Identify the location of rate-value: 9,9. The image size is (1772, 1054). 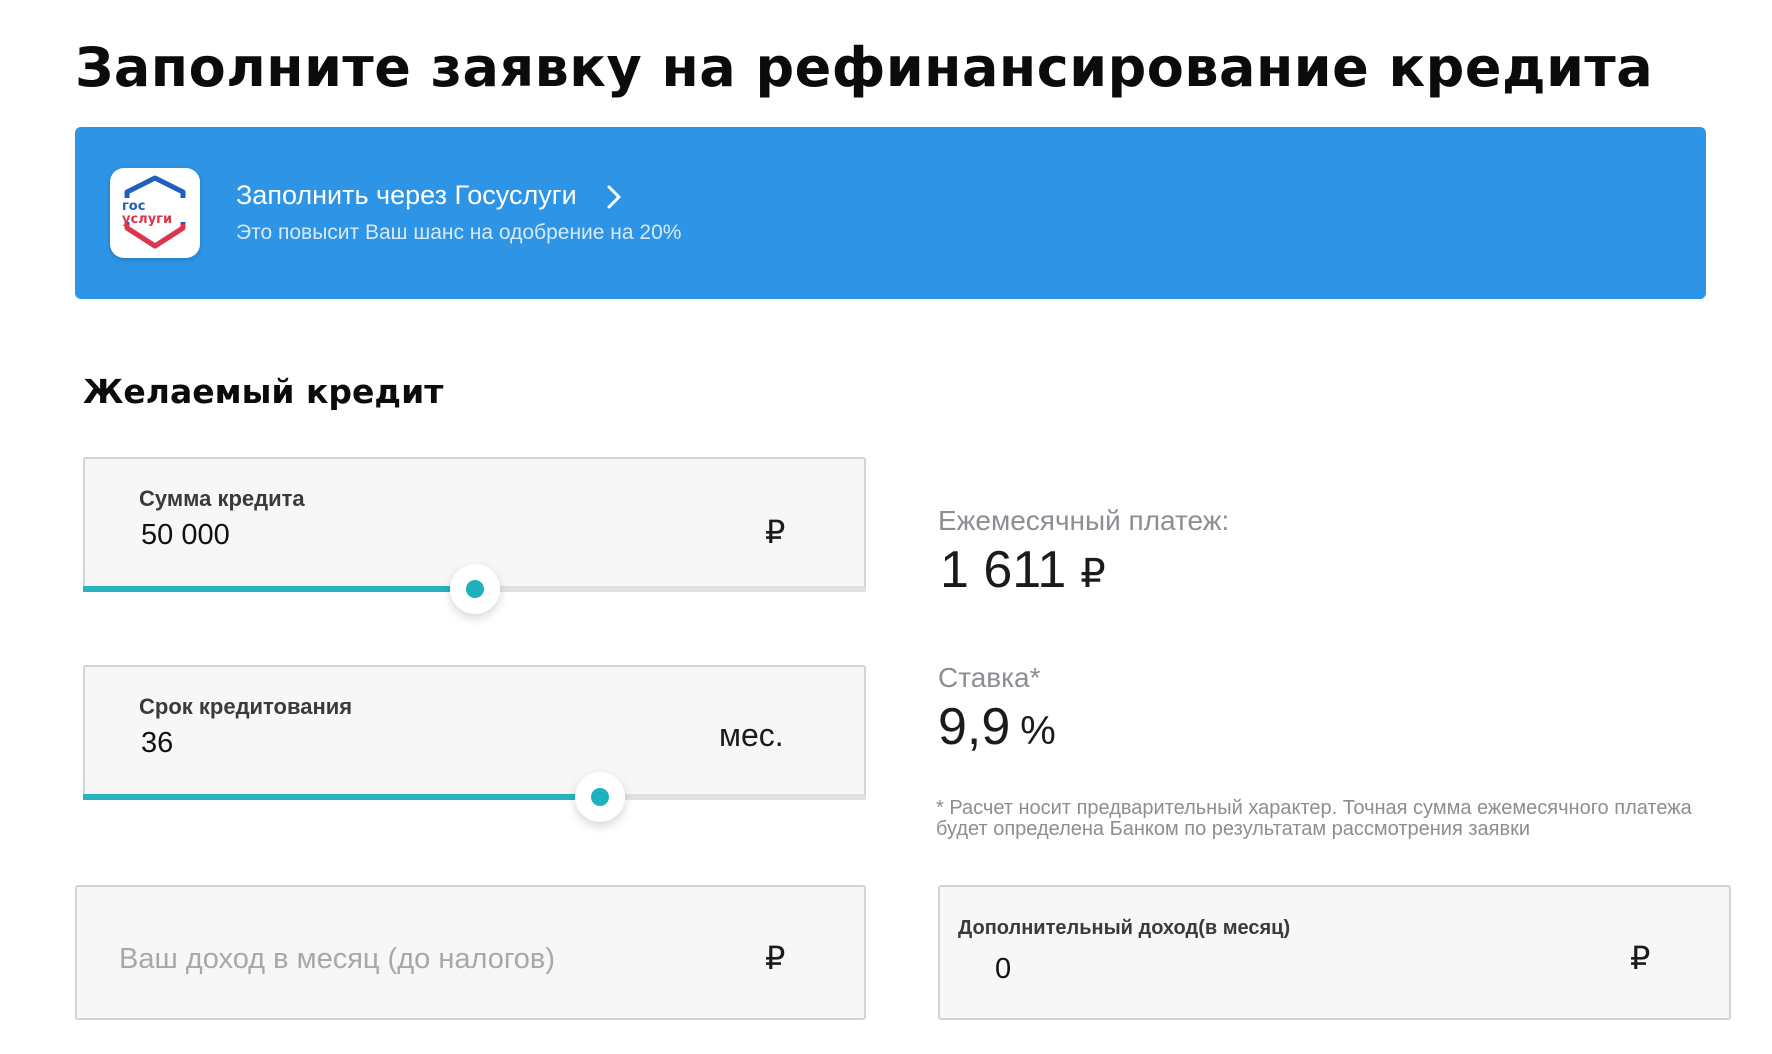
(974, 727).